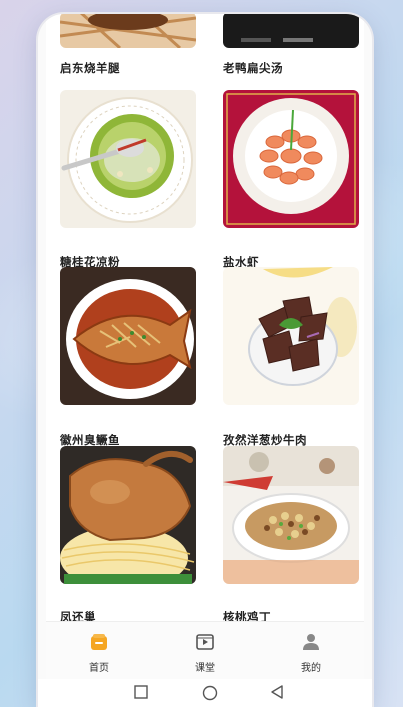  I want to click on bottom-tab-bar: 首页 课堂 我的, so click(205, 650).